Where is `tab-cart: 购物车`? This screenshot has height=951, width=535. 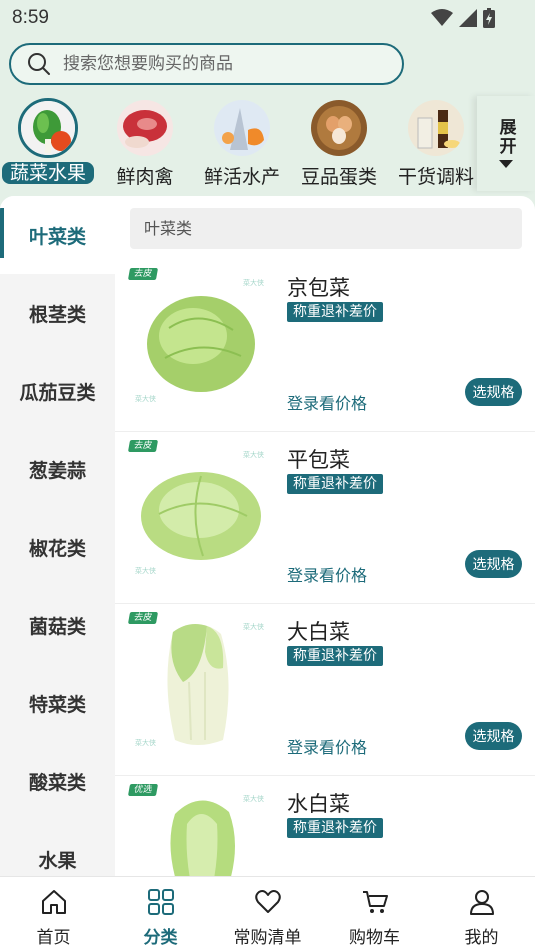 tab-cart: 购物车 is located at coordinates (374, 914).